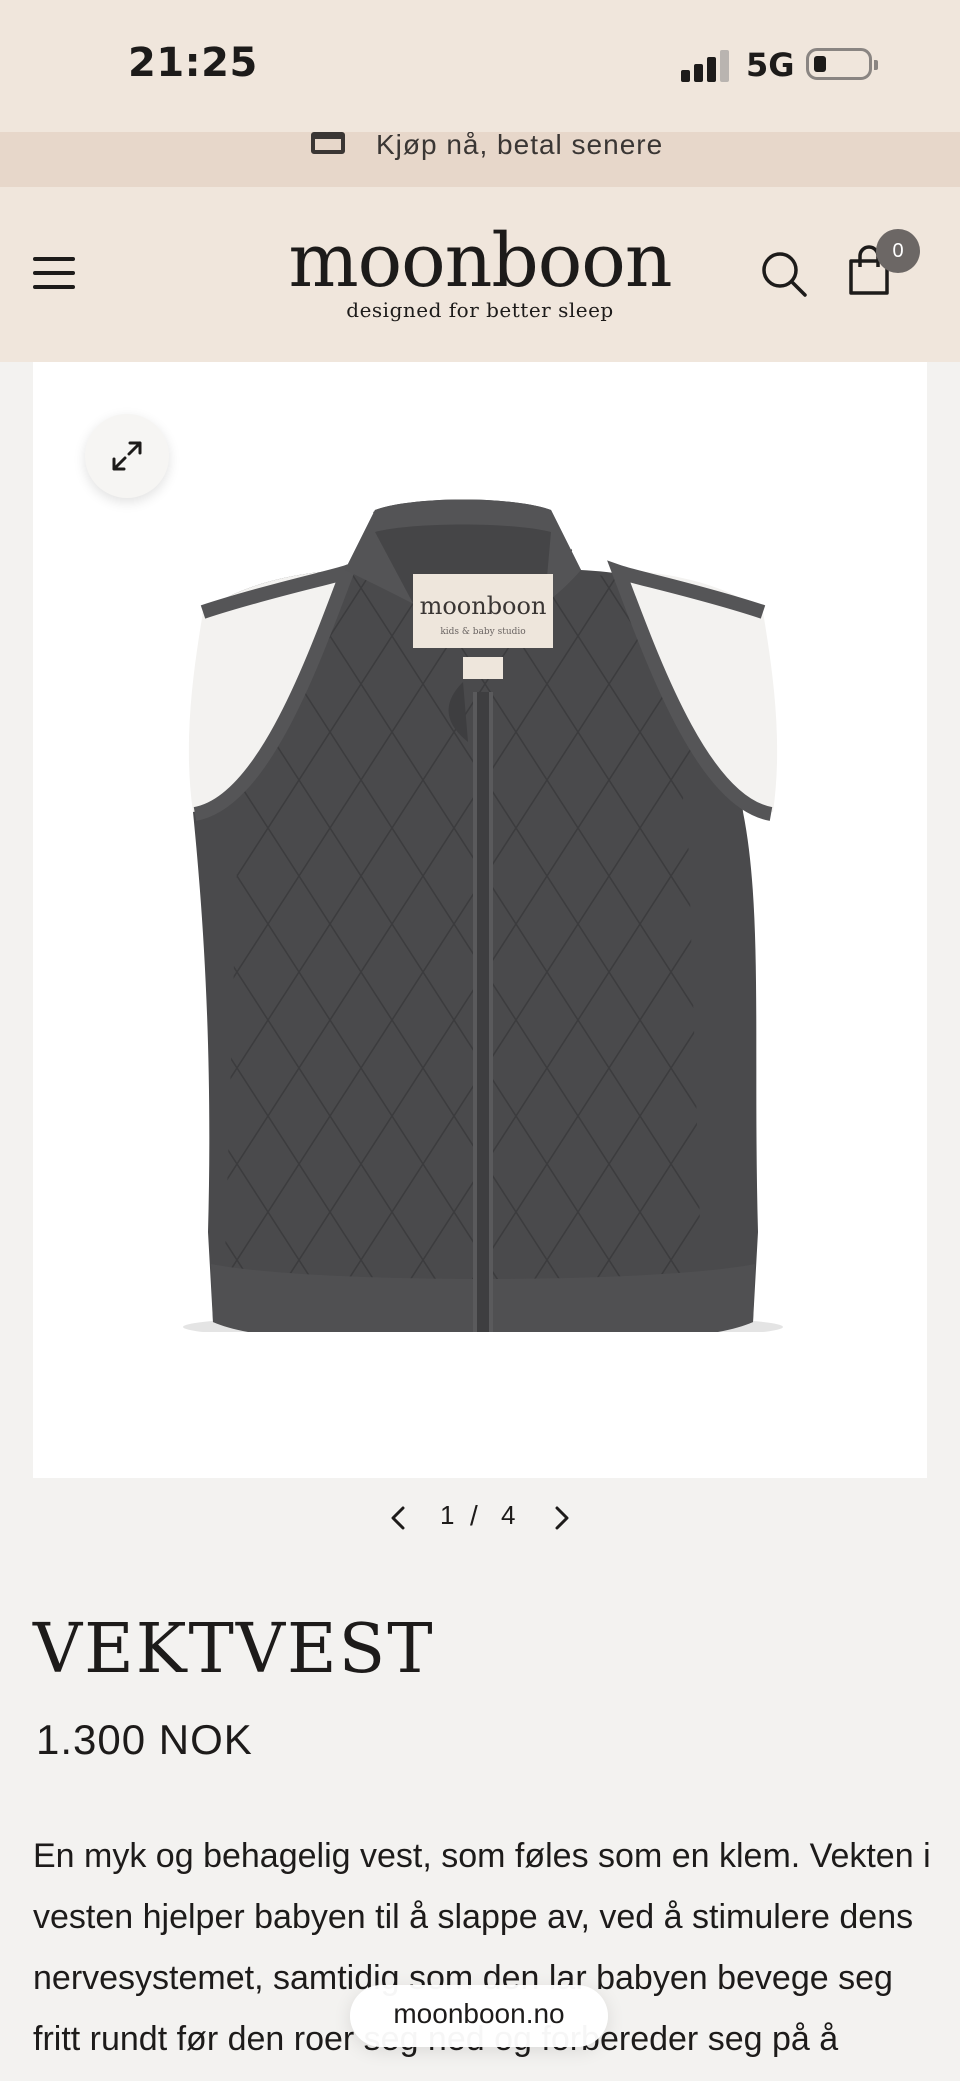 The width and height of the screenshot is (960, 2081). What do you see at coordinates (898, 251) in the screenshot?
I see `cart-count-badge: 0` at bounding box center [898, 251].